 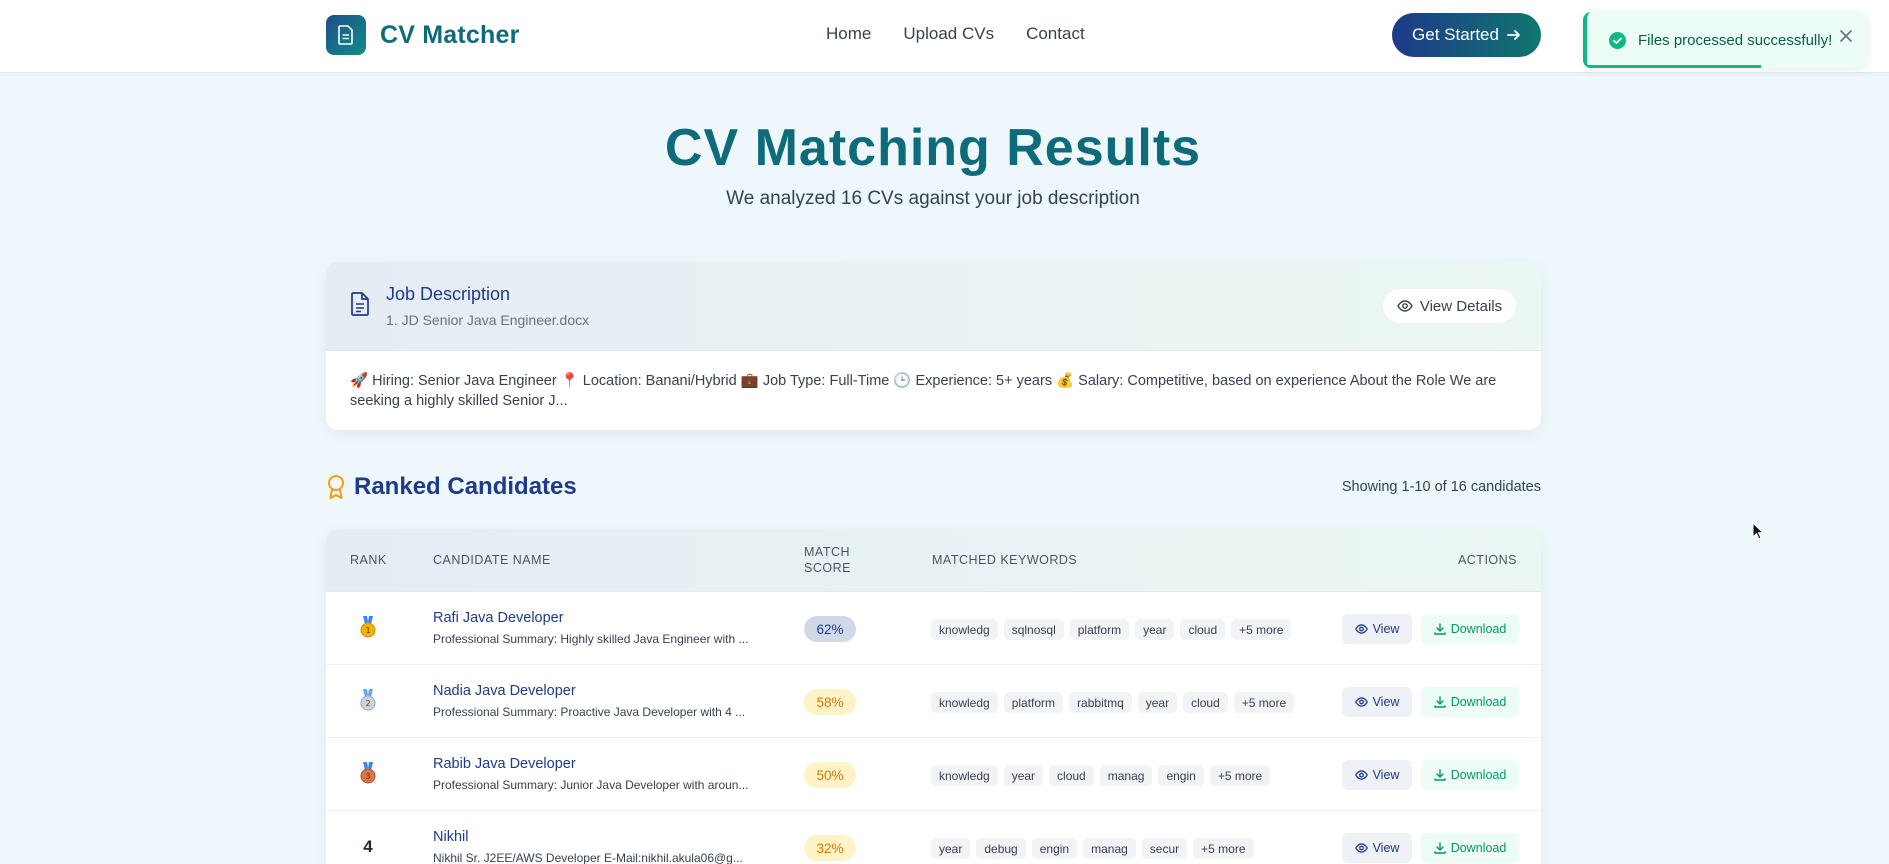 I want to click on header-rank: RANK, so click(x=368, y=560).